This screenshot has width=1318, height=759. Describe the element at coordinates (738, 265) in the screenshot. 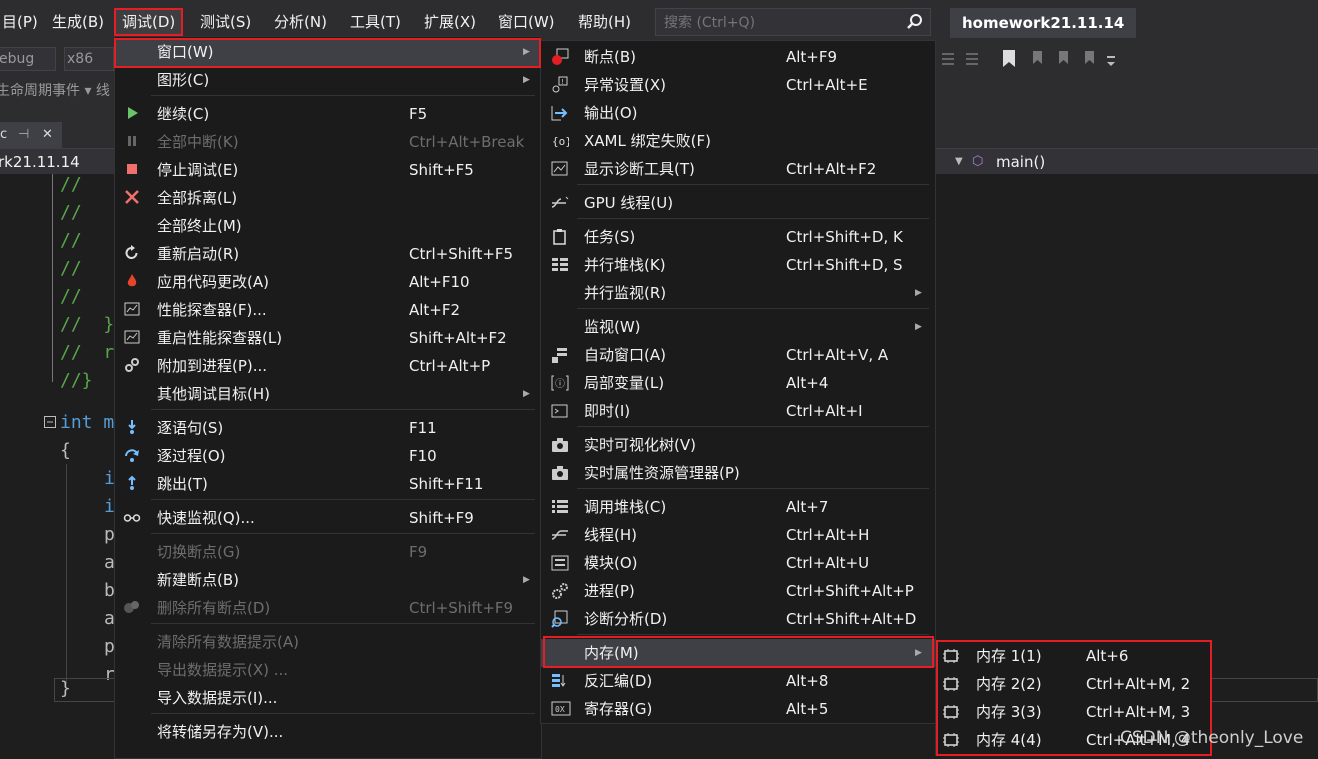

I see `window-menu-item-7: 并行堆栈(K) Ctrl+Shift+D, S` at that location.